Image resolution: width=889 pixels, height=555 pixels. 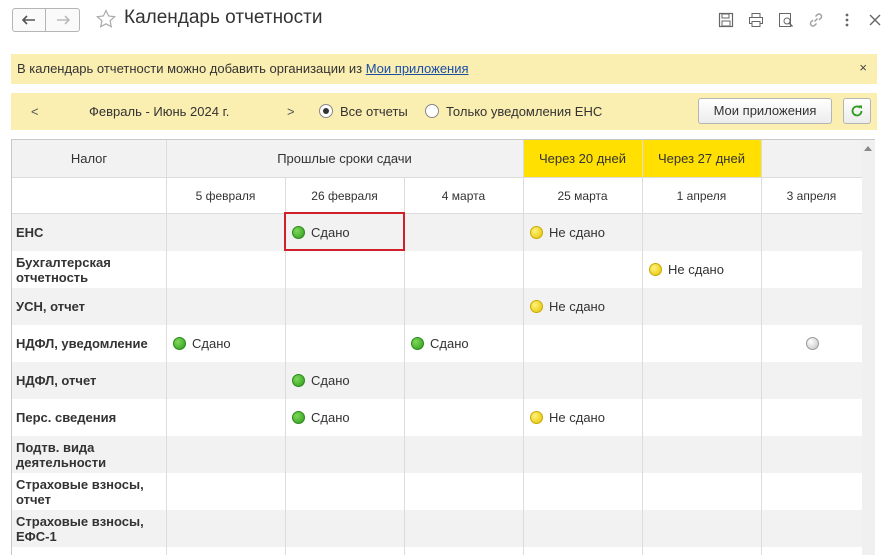 I want to click on next-period-button: >, so click(x=291, y=111).